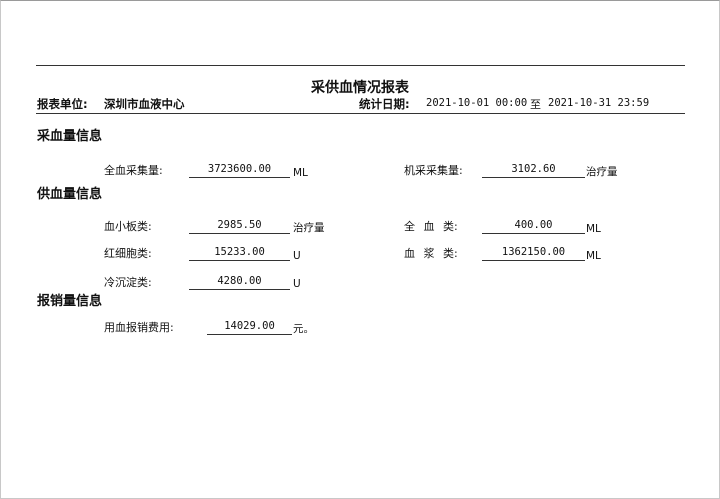  Describe the element at coordinates (433, 170) in the screenshot. I see `apheresis-collection-label: 机采采集量:` at that location.